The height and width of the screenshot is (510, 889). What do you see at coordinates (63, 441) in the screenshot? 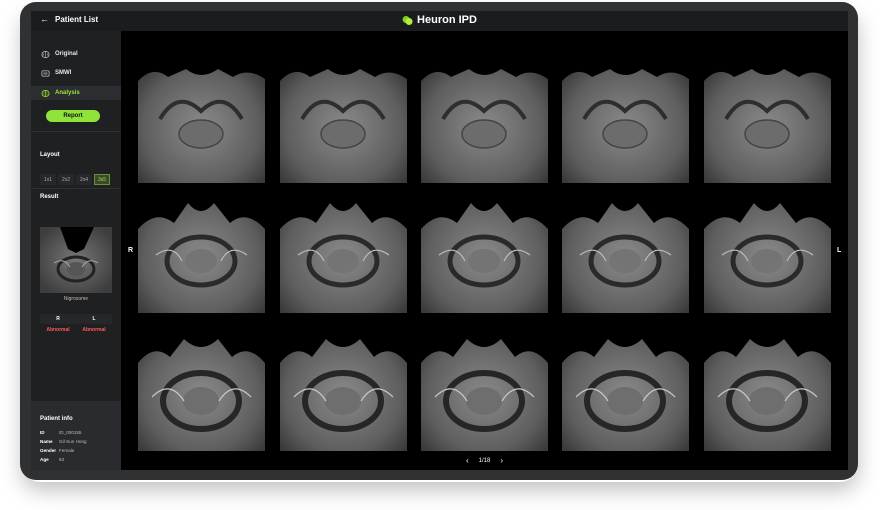
I see `patient-row-name: Name Gil-Sun Hong` at bounding box center [63, 441].